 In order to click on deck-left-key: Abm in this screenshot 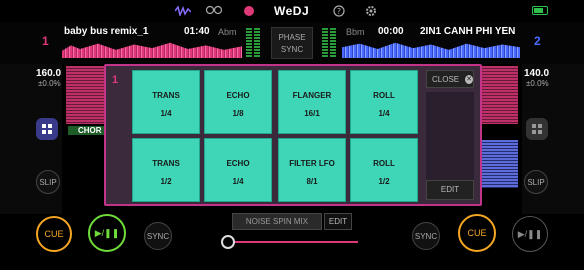, I will do `click(227, 32)`.